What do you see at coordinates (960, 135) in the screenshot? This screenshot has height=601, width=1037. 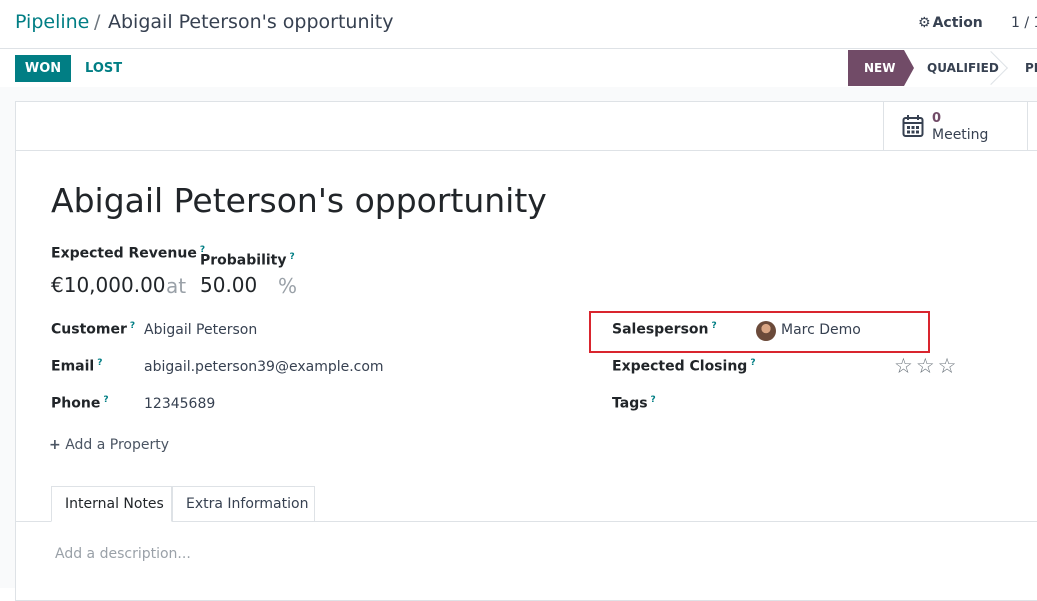 I see `meeting-label: Meeting` at bounding box center [960, 135].